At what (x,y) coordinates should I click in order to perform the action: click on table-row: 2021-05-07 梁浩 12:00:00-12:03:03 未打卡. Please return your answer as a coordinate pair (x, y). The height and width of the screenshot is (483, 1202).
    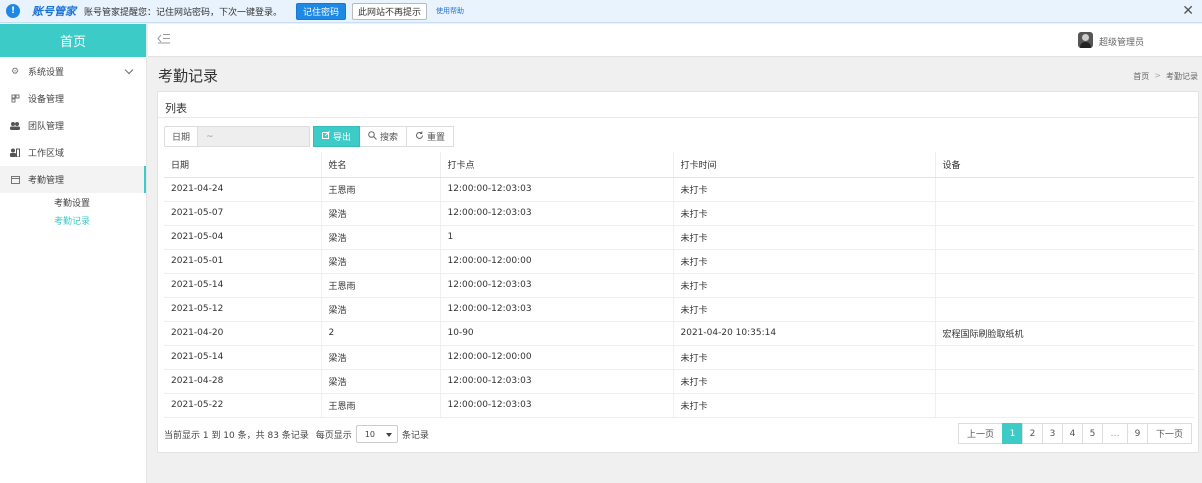
    Looking at the image, I should click on (679, 213).